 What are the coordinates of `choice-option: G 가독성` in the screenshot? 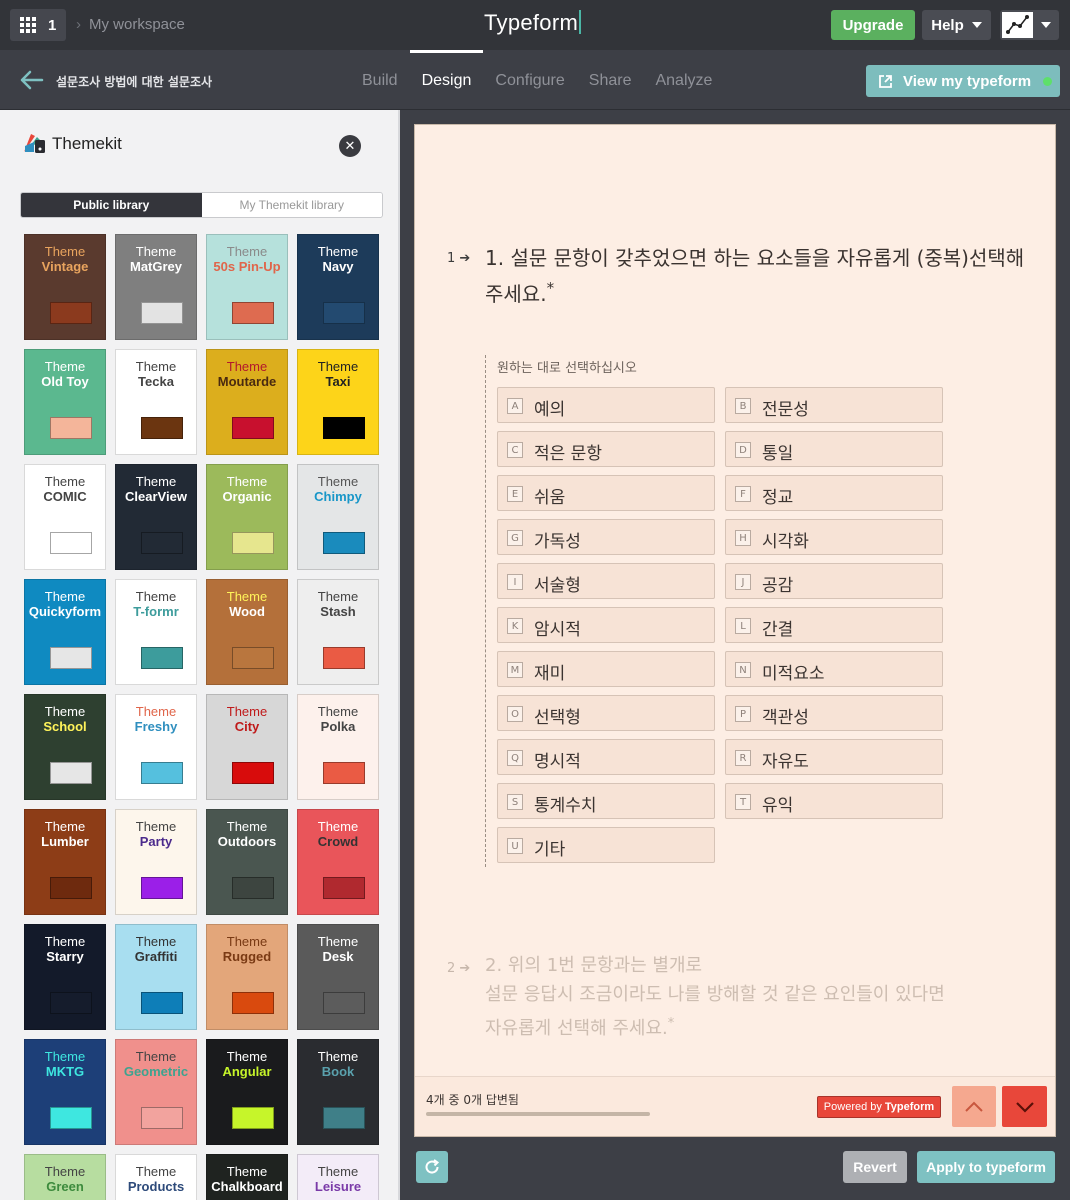 It's located at (606, 537).